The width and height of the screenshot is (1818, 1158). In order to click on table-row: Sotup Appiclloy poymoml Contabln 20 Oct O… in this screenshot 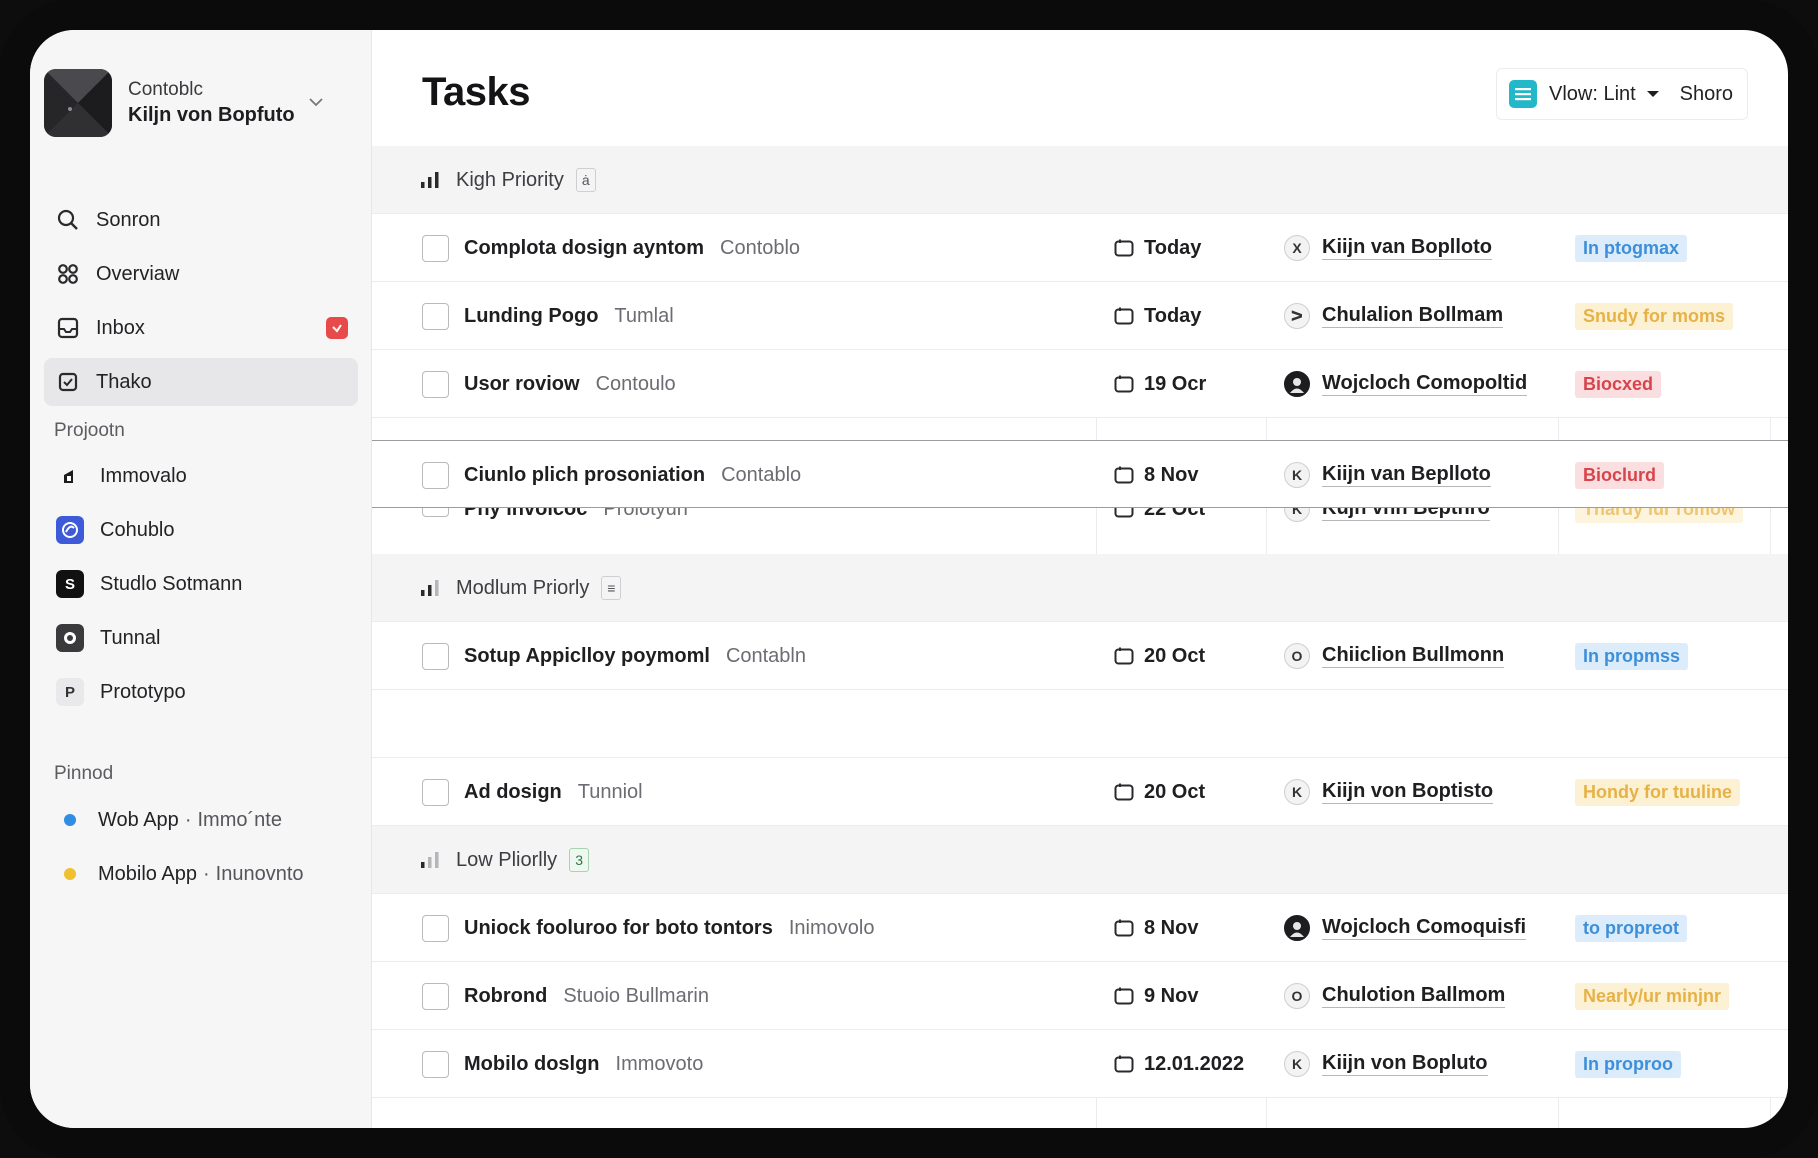, I will do `click(1080, 656)`.